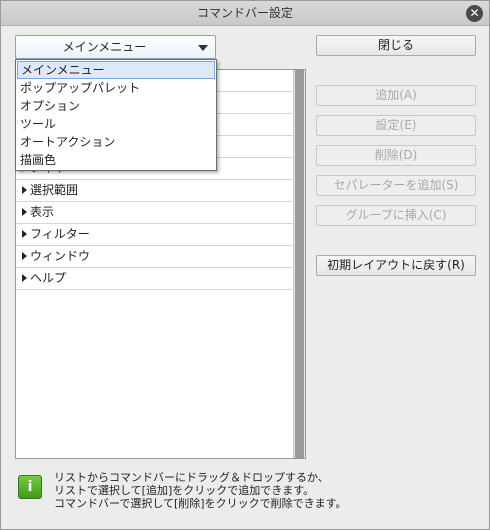 The width and height of the screenshot is (490, 530). What do you see at coordinates (474, 13) in the screenshot?
I see `close-icon: ✕` at bounding box center [474, 13].